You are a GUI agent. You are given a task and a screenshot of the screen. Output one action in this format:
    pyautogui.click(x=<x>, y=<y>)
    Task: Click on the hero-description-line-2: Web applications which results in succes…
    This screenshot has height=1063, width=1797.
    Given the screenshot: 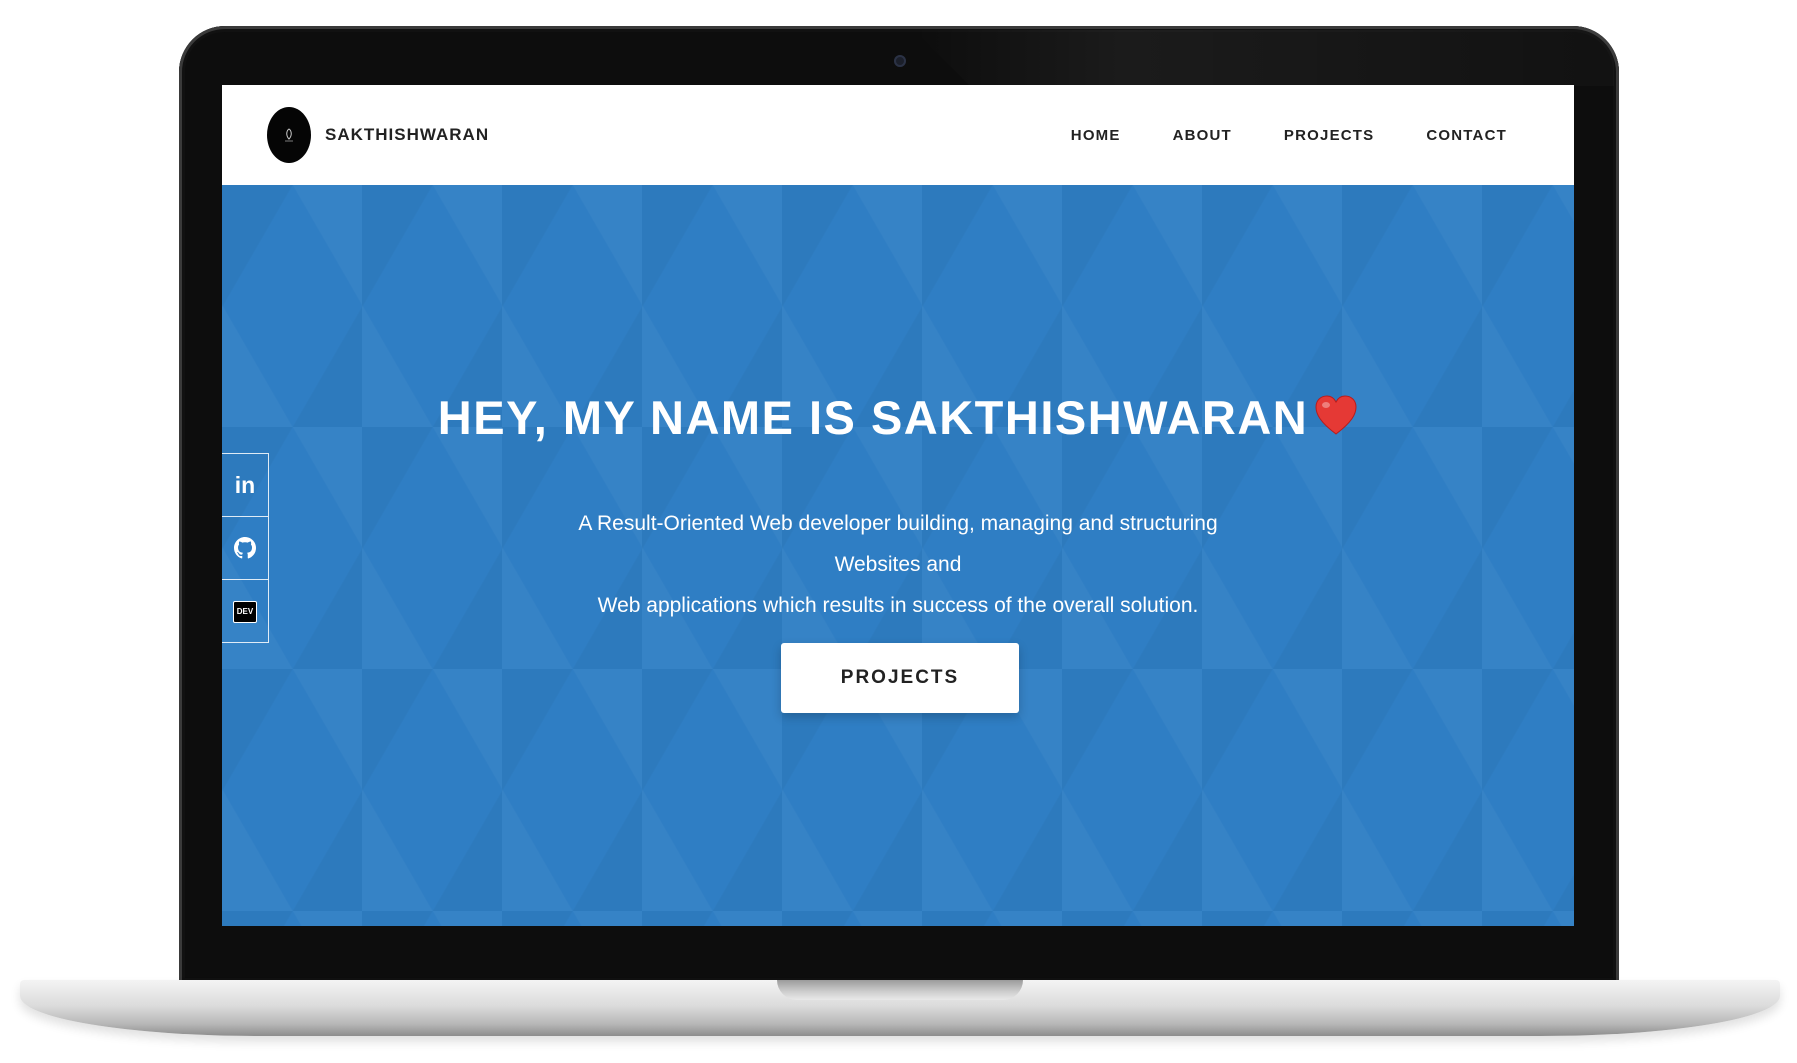 What is the action you would take?
    pyautogui.click(x=898, y=605)
    